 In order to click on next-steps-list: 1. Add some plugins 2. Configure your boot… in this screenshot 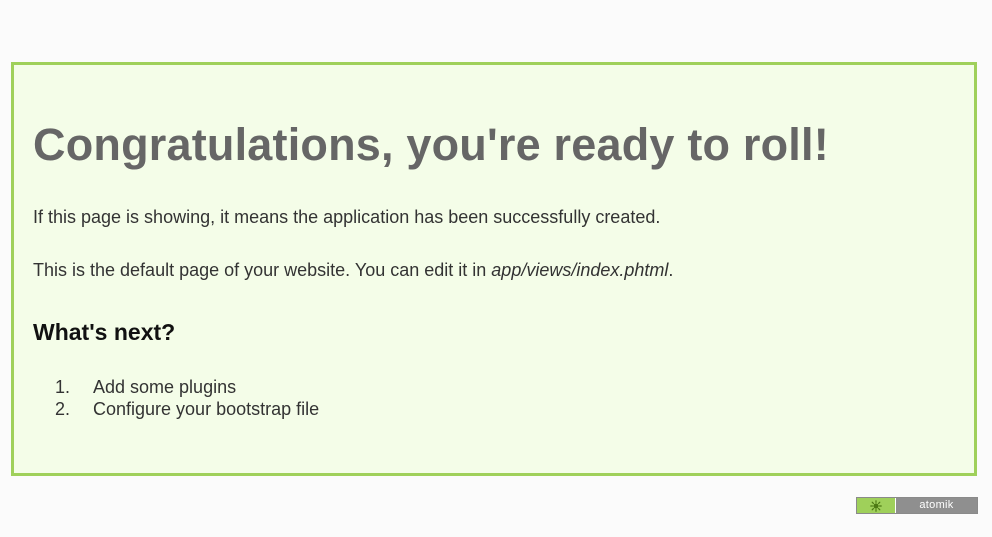, I will do `click(187, 398)`.